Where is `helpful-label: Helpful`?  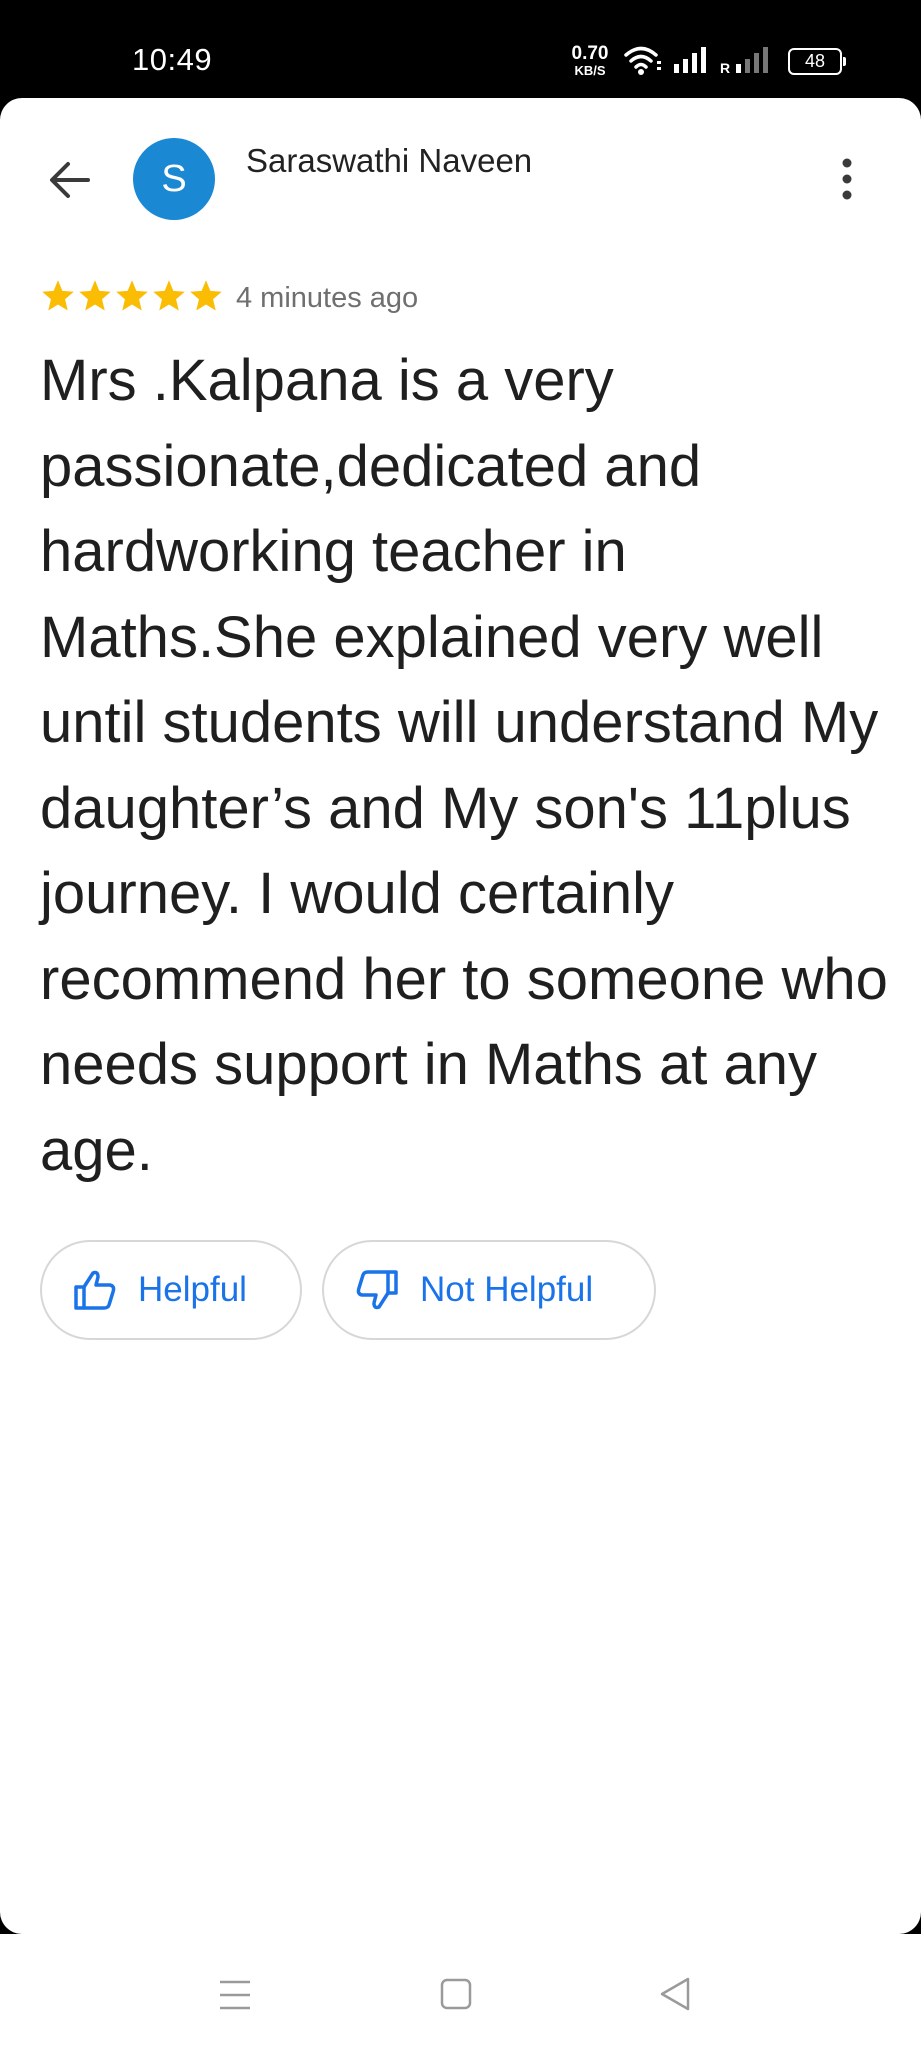
helpful-label: Helpful is located at coordinates (192, 1289).